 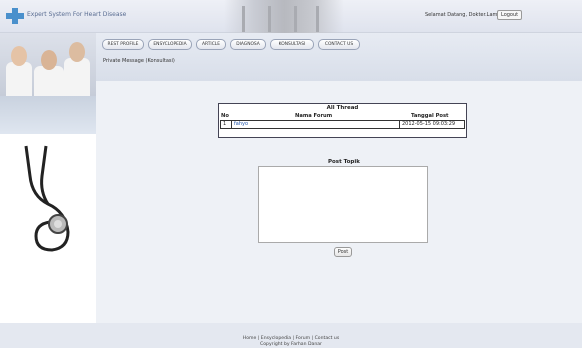 What do you see at coordinates (123, 44) in the screenshot?
I see `nav-item-rest-profile: REST PROFILE` at bounding box center [123, 44].